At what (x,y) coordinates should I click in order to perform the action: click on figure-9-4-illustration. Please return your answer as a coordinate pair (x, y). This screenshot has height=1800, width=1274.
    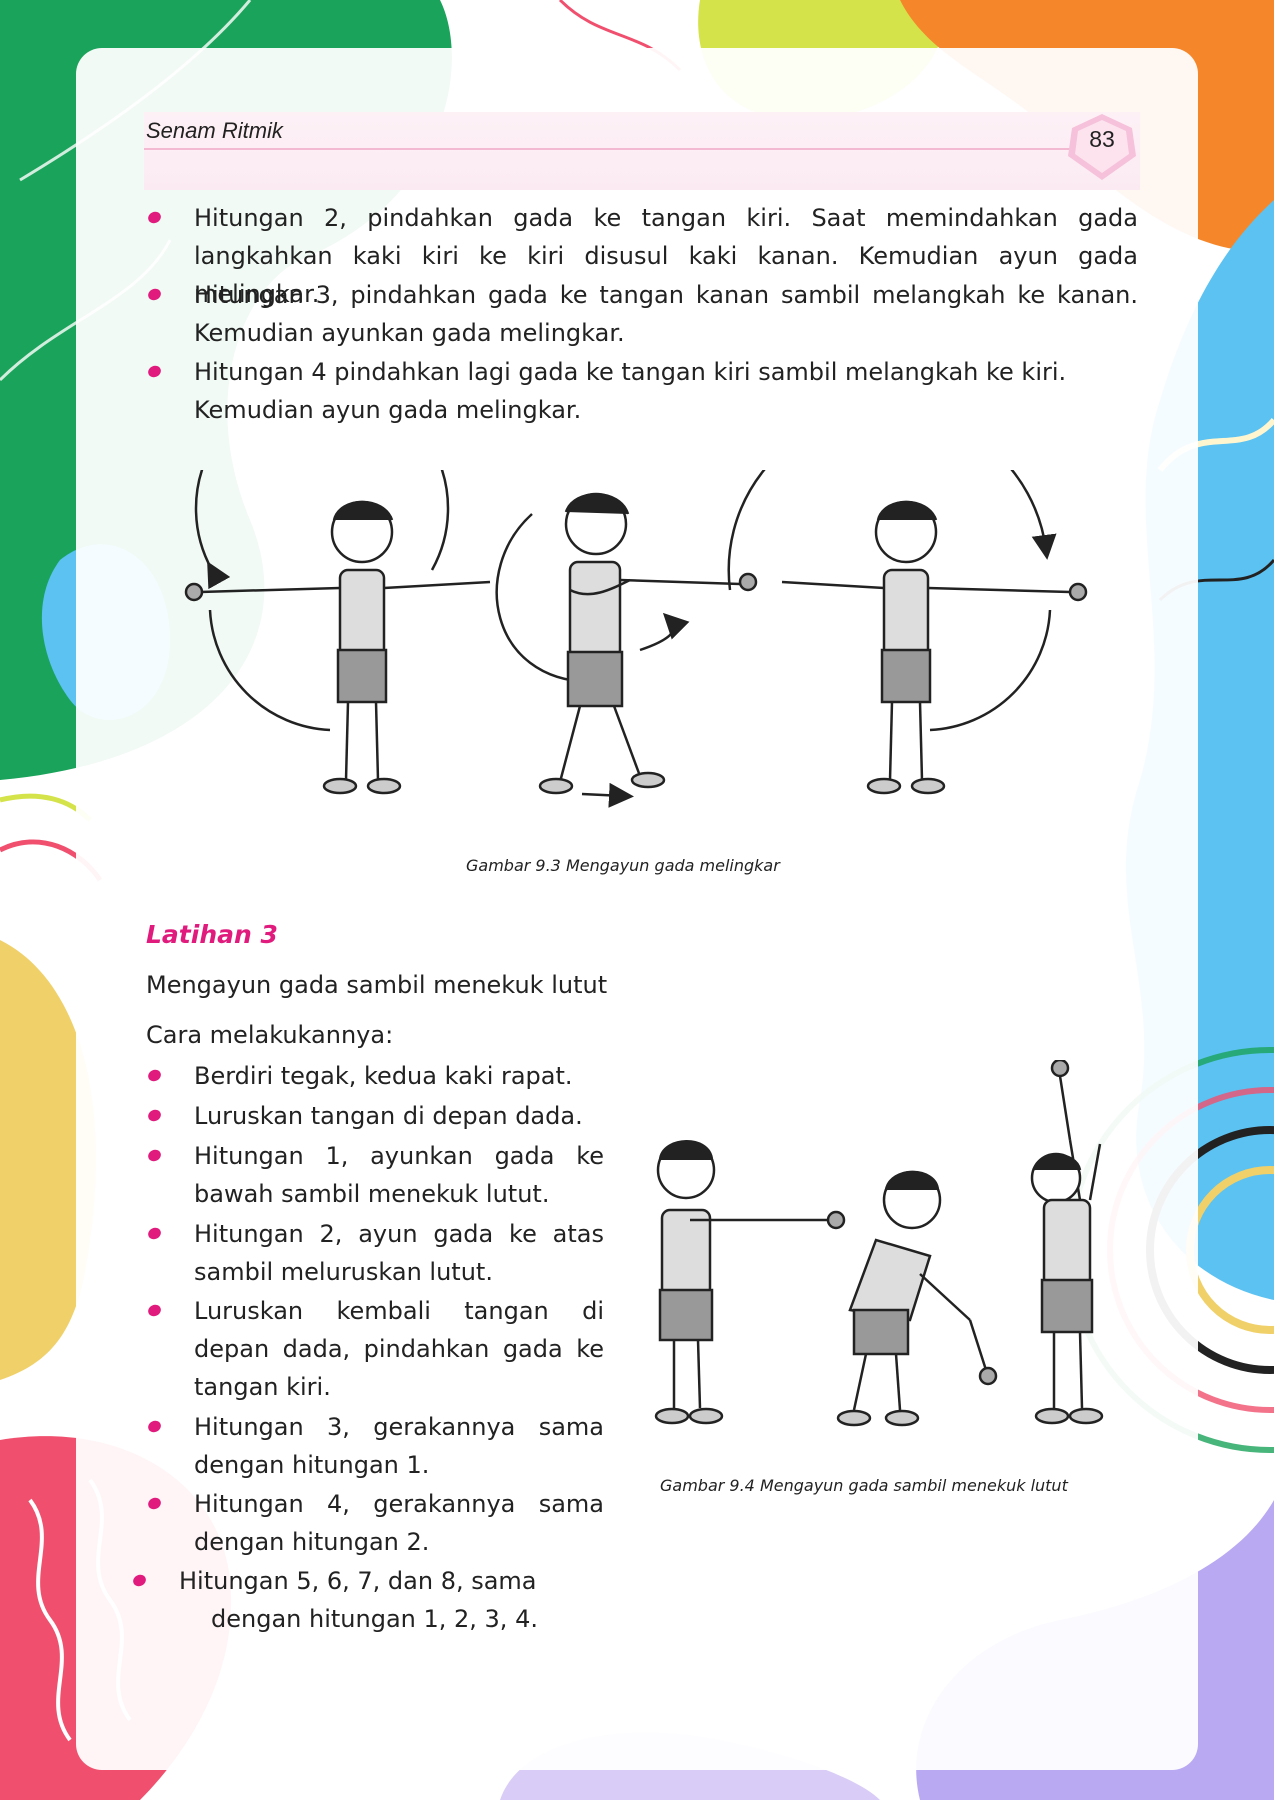
    Looking at the image, I should click on (880, 1250).